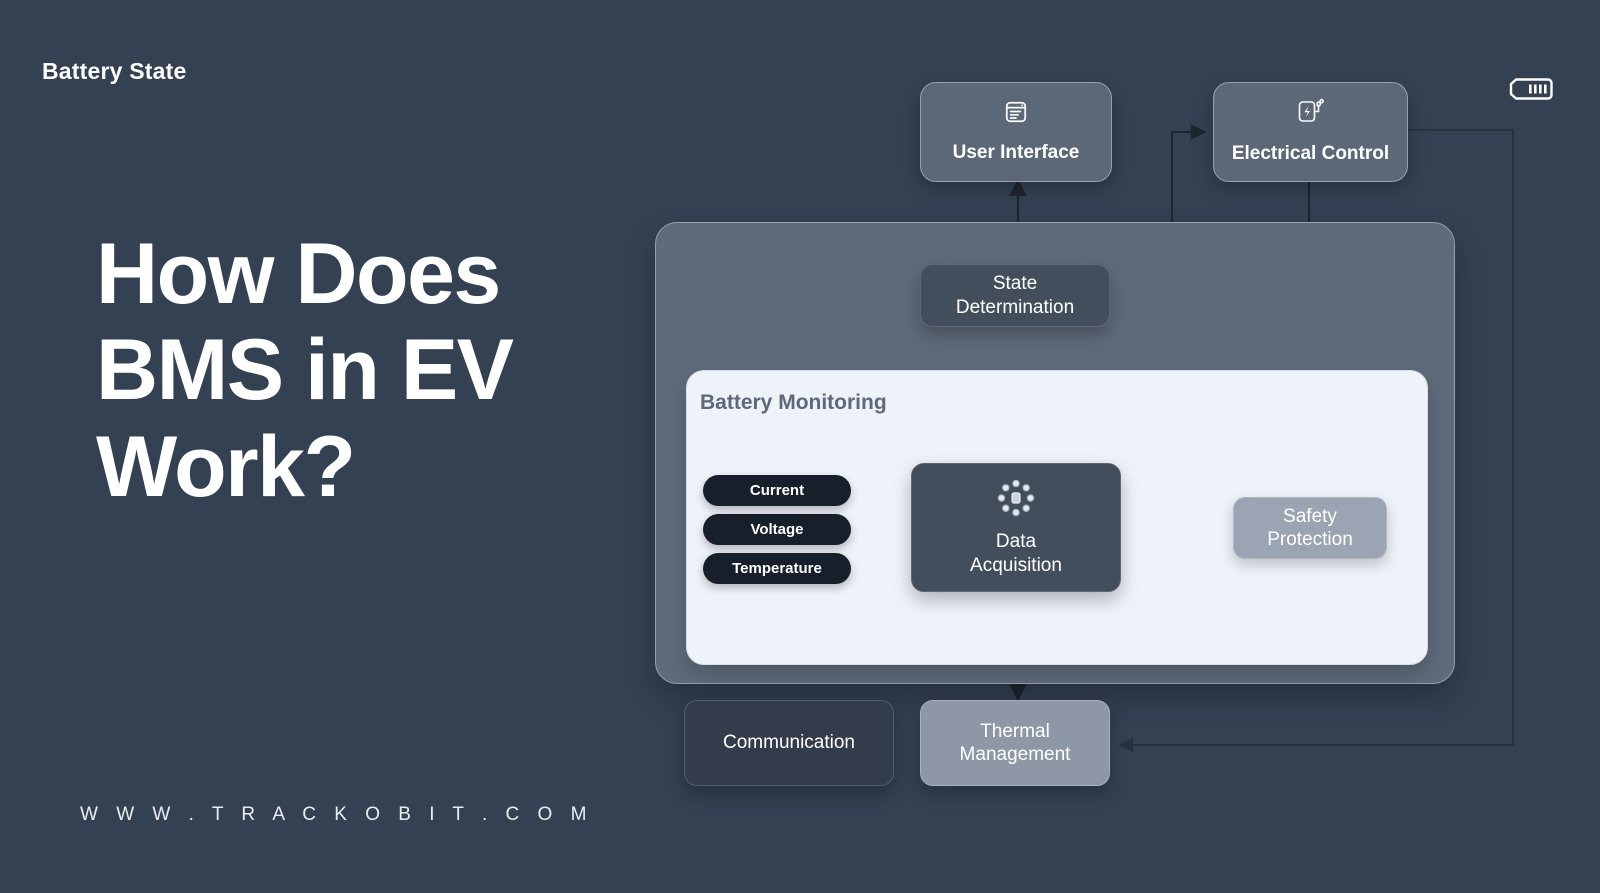 The image size is (1600, 893). What do you see at coordinates (1016, 553) in the screenshot?
I see `node-data-acquisition-label: Data Acquisition` at bounding box center [1016, 553].